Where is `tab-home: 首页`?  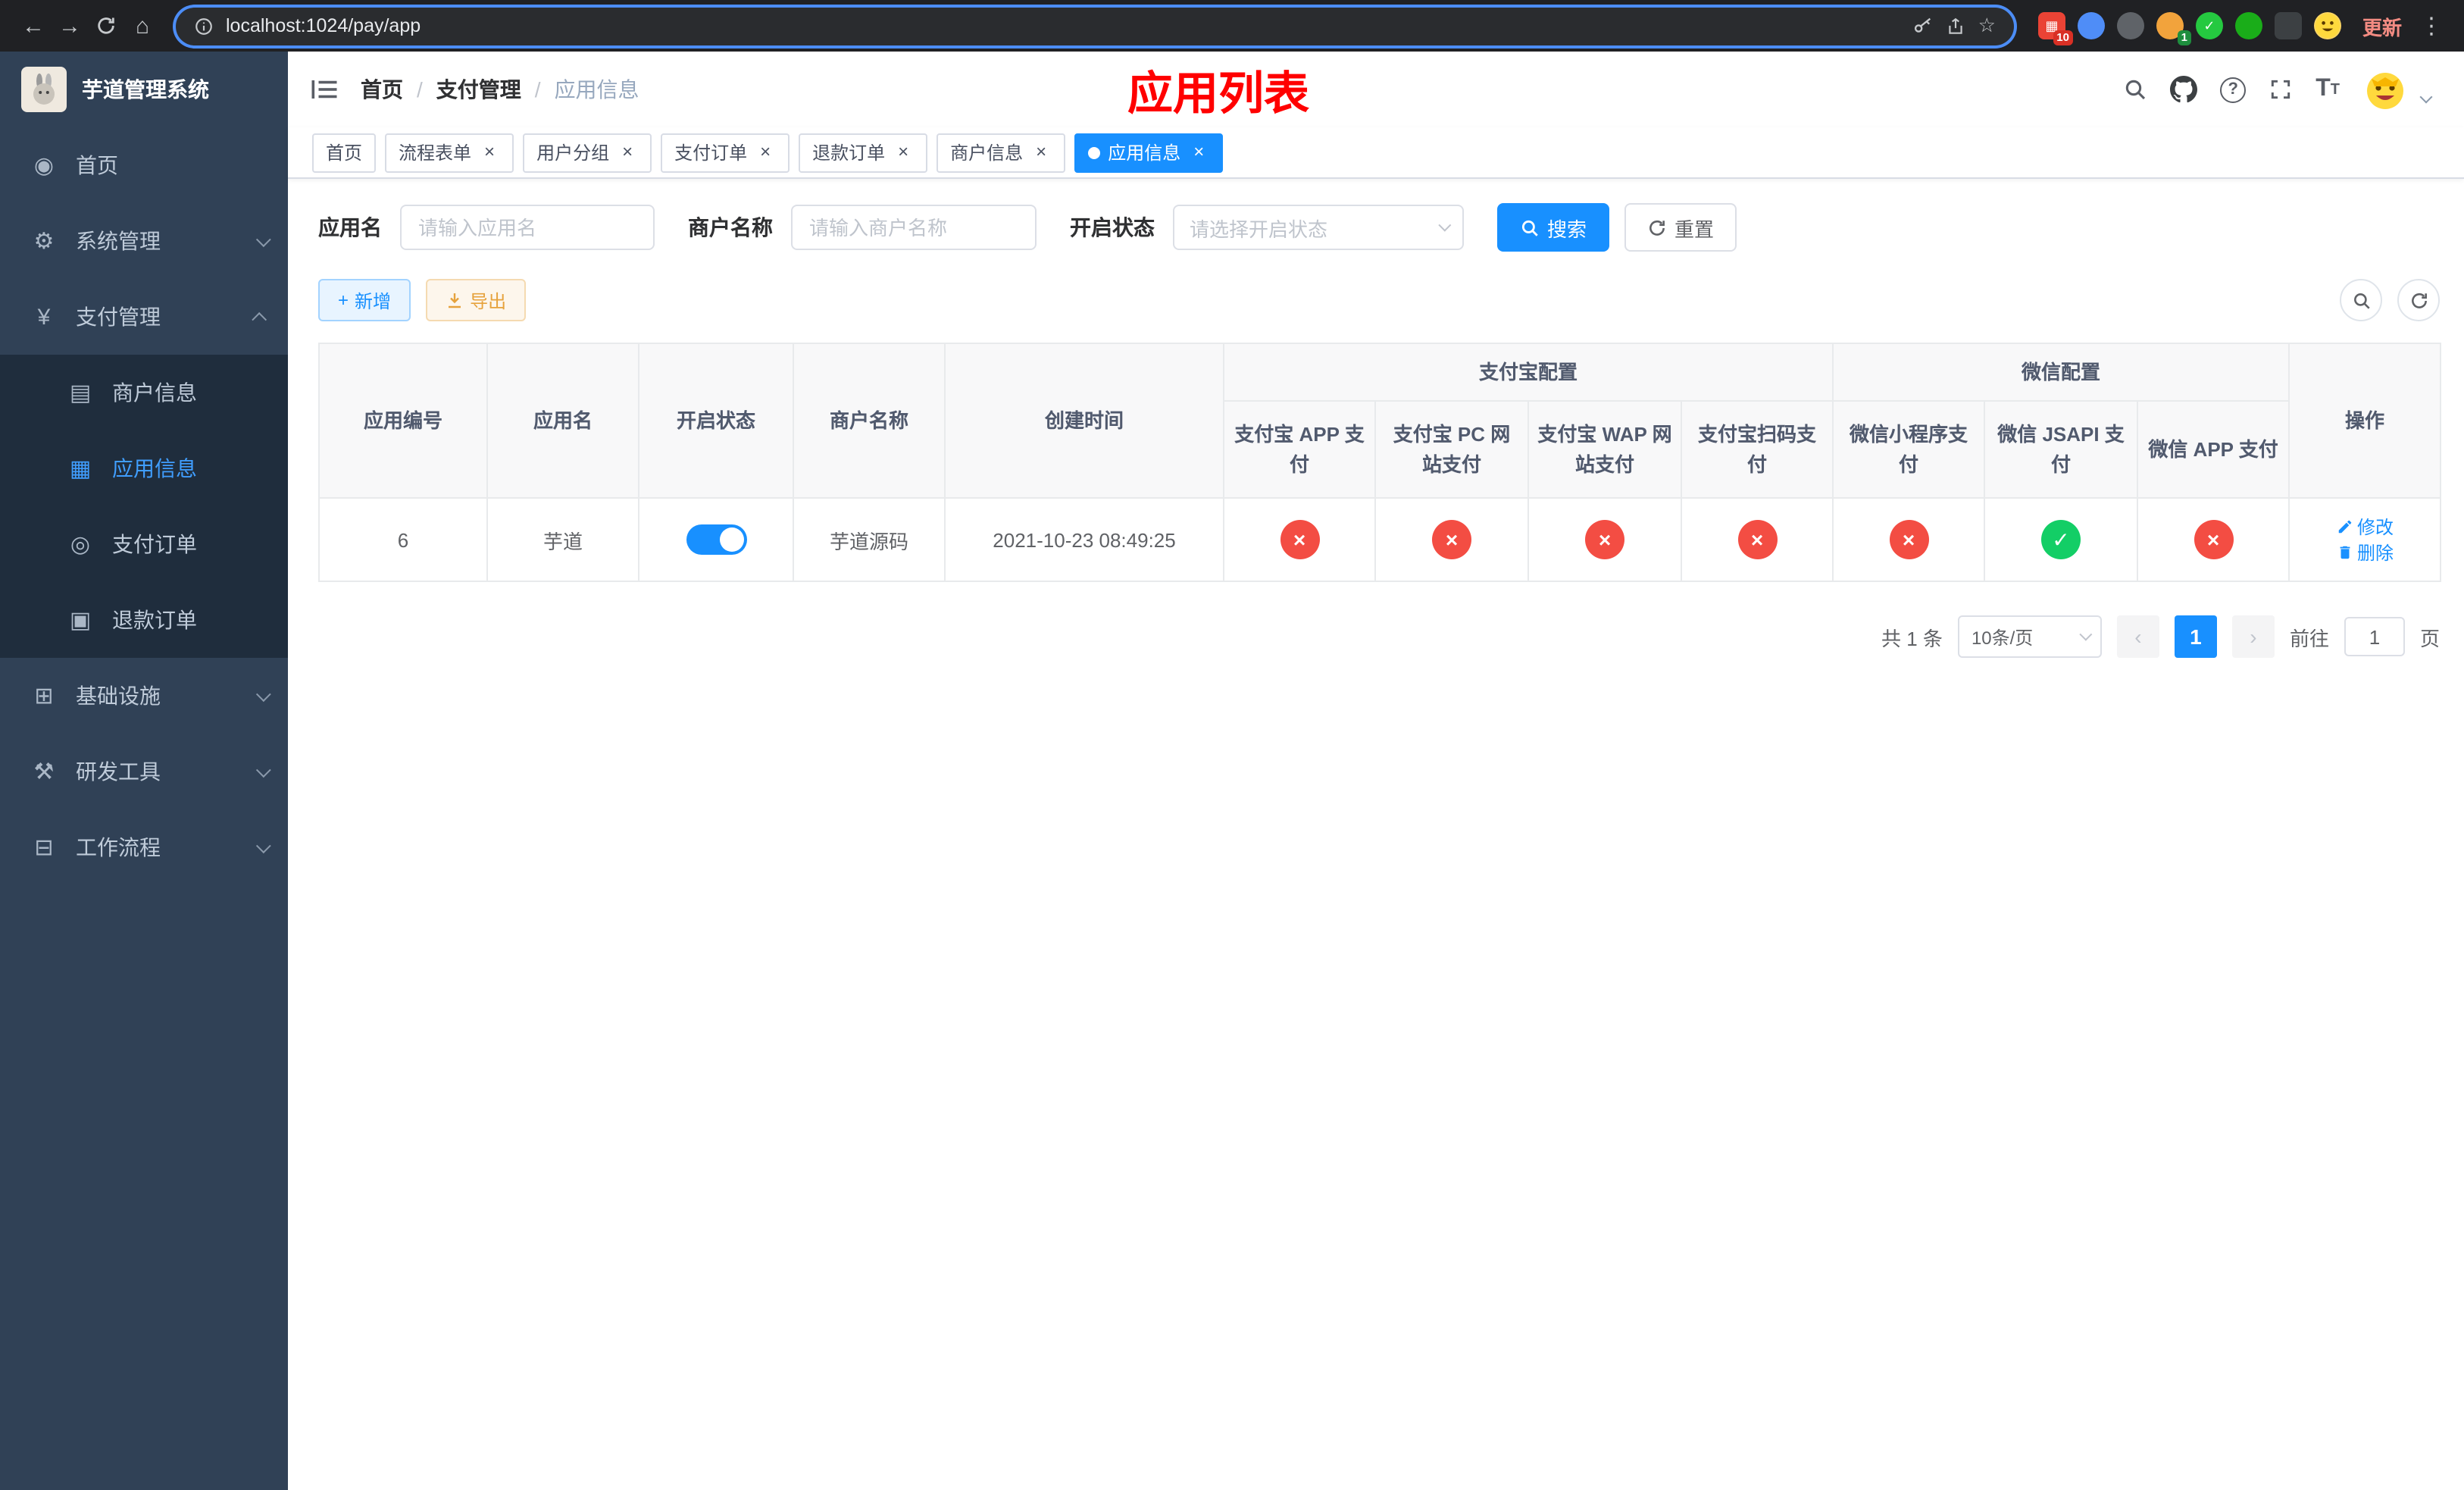 tab-home: 首页 is located at coordinates (344, 152).